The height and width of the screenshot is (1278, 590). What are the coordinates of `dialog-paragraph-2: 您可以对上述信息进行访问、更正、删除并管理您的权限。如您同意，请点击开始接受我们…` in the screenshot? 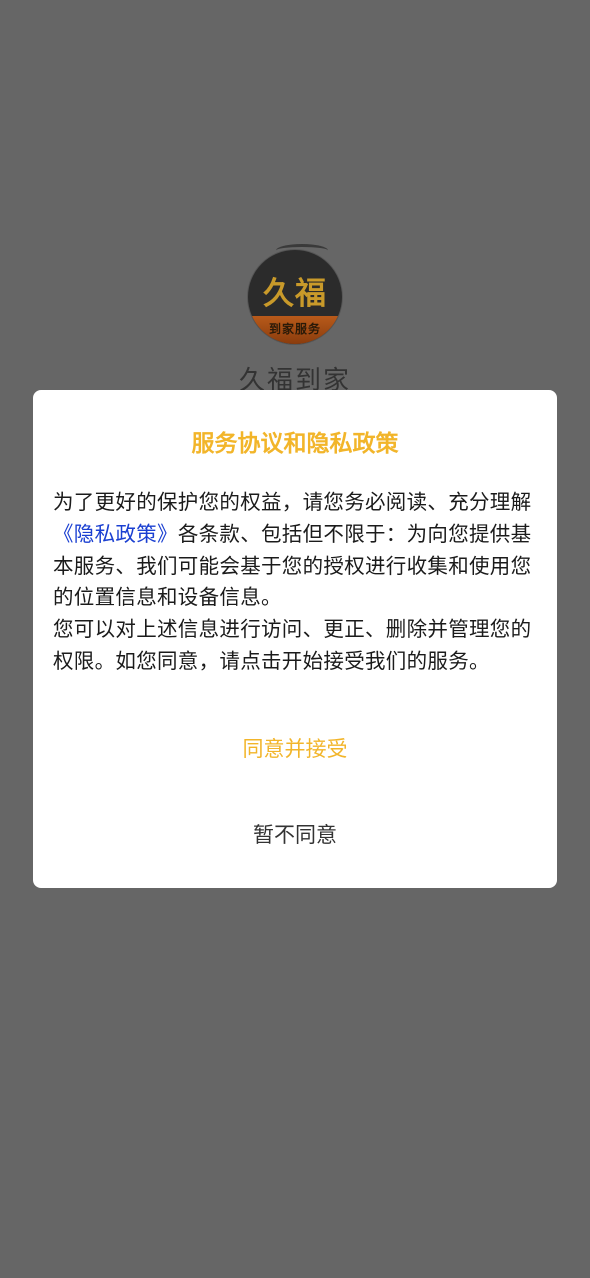 It's located at (292, 645).